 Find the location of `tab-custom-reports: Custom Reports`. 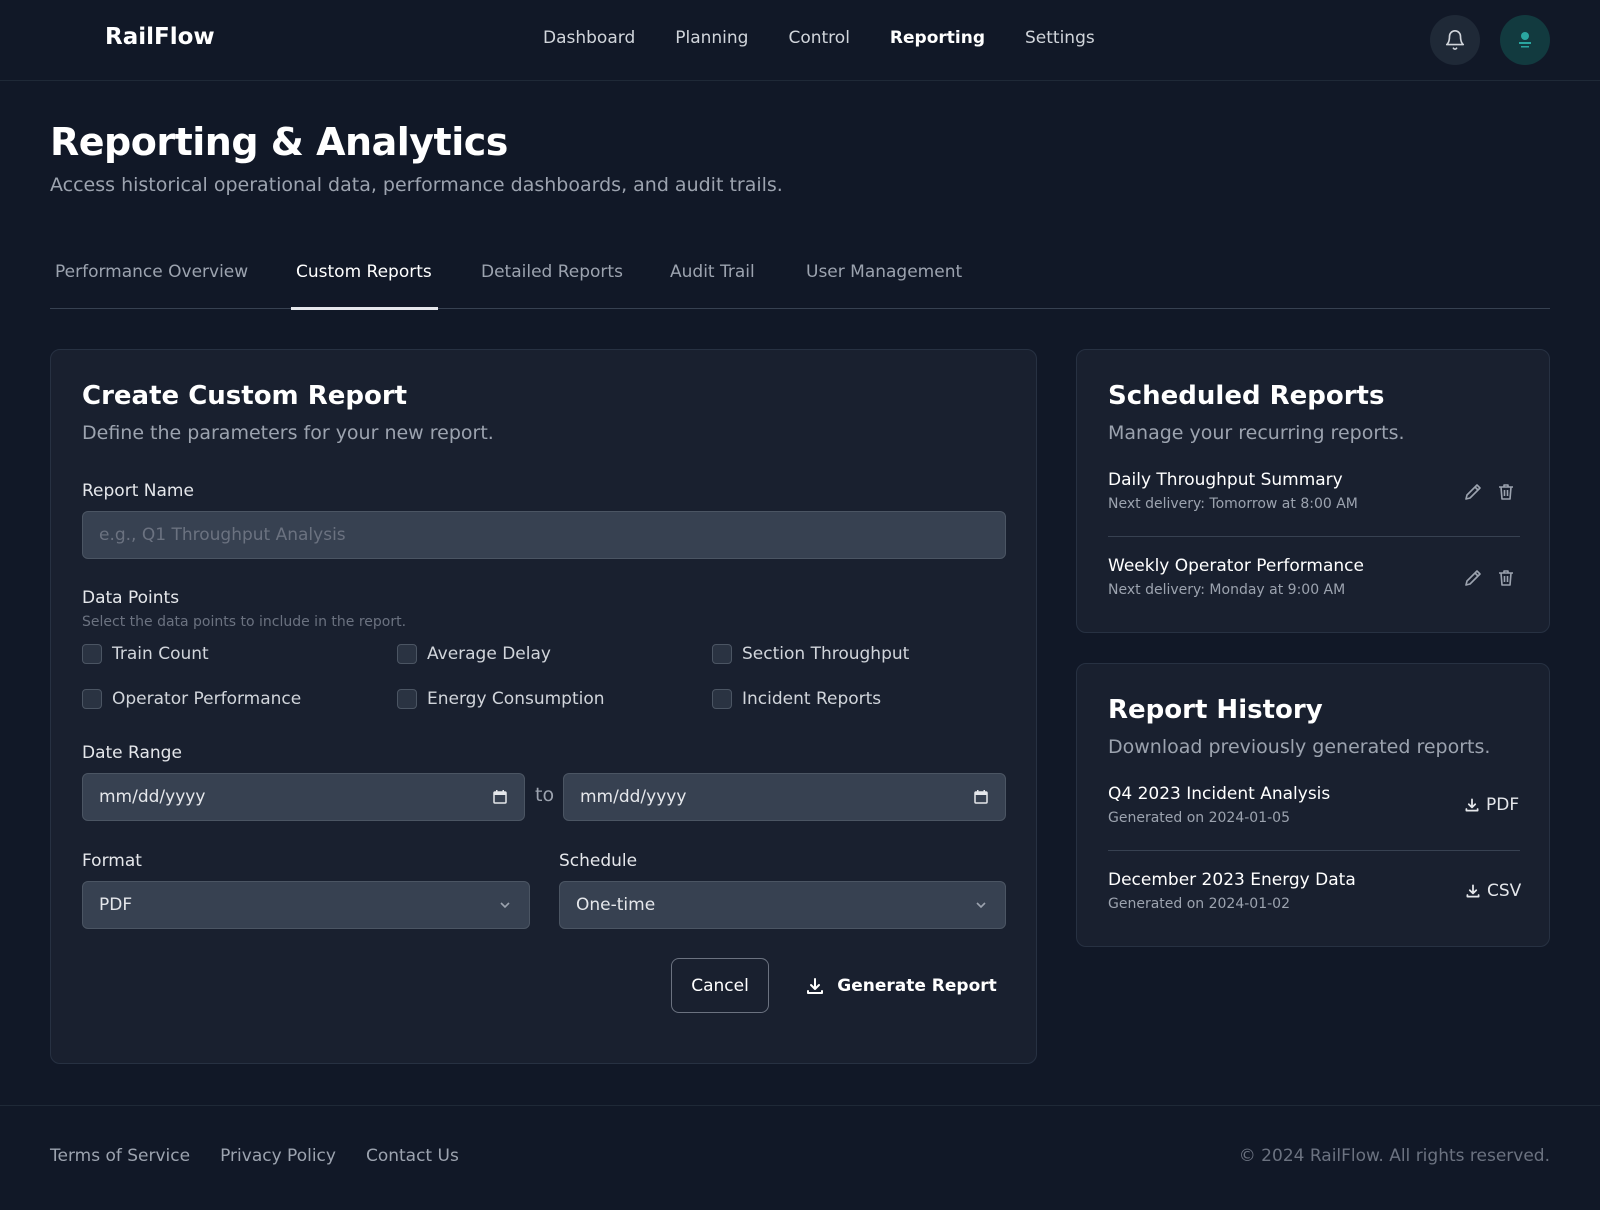

tab-custom-reports: Custom Reports is located at coordinates (364, 286).